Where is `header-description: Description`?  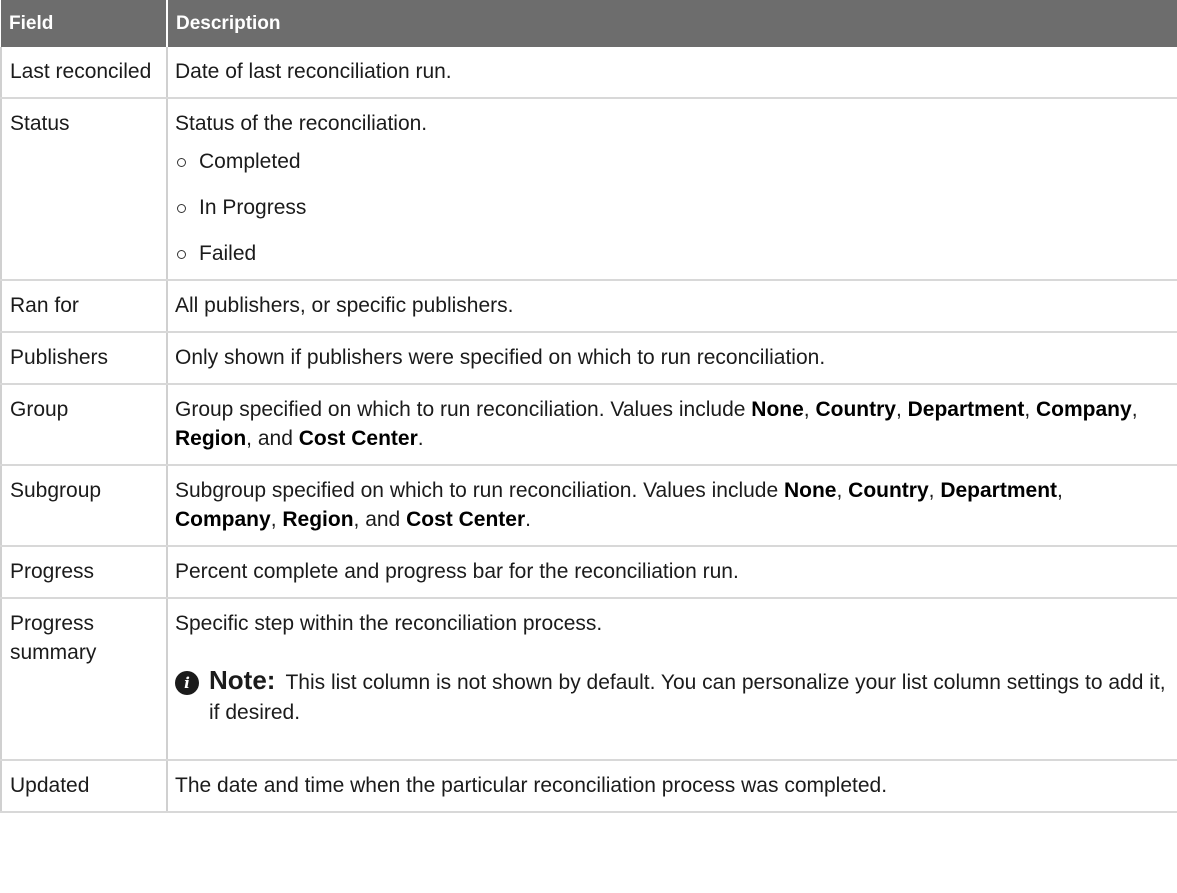
header-description: Description is located at coordinates (672, 23).